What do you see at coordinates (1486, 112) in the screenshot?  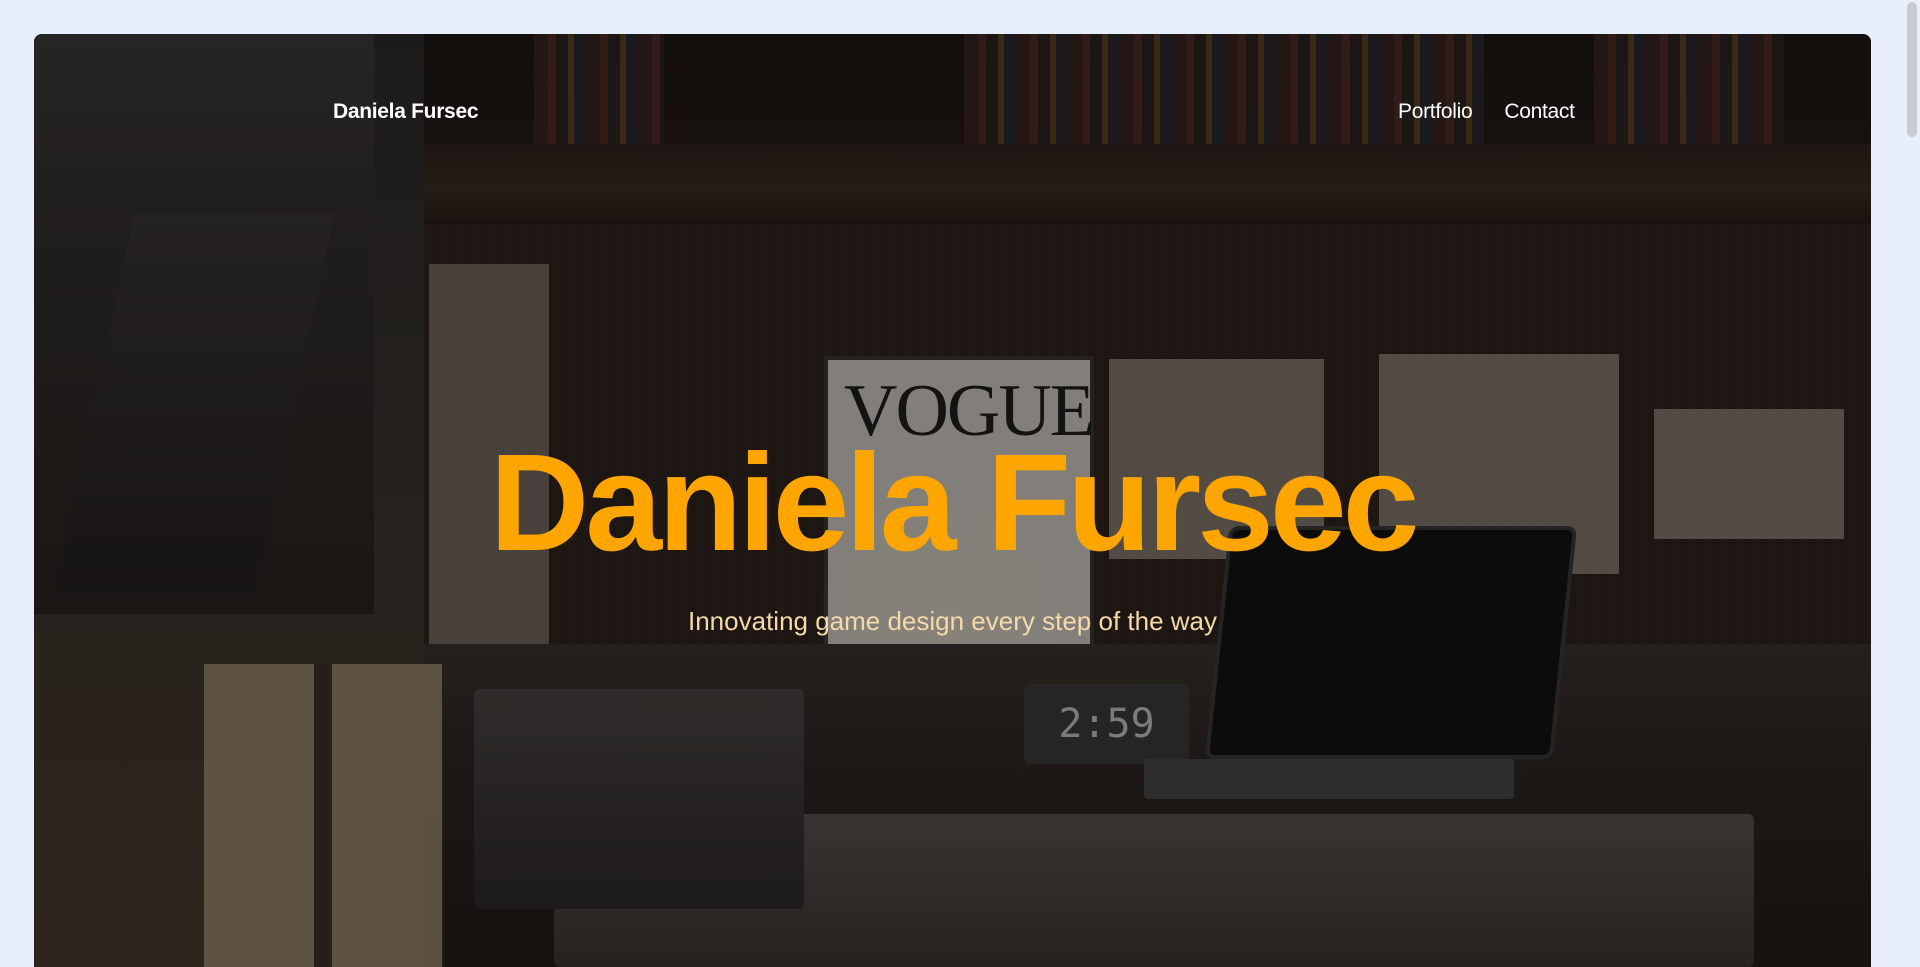 I see `nav-menu: Portfolio Contact` at bounding box center [1486, 112].